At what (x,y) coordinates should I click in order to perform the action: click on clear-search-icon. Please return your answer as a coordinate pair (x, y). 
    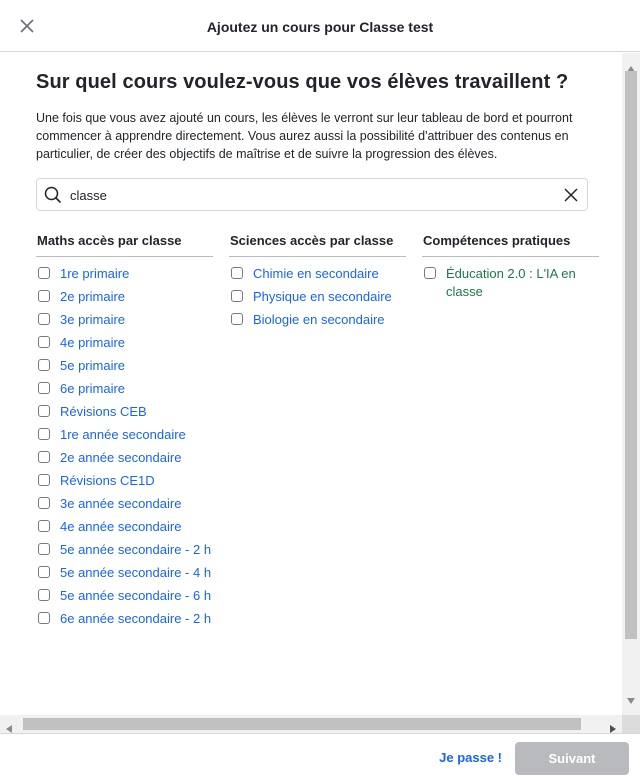
    Looking at the image, I should click on (571, 195).